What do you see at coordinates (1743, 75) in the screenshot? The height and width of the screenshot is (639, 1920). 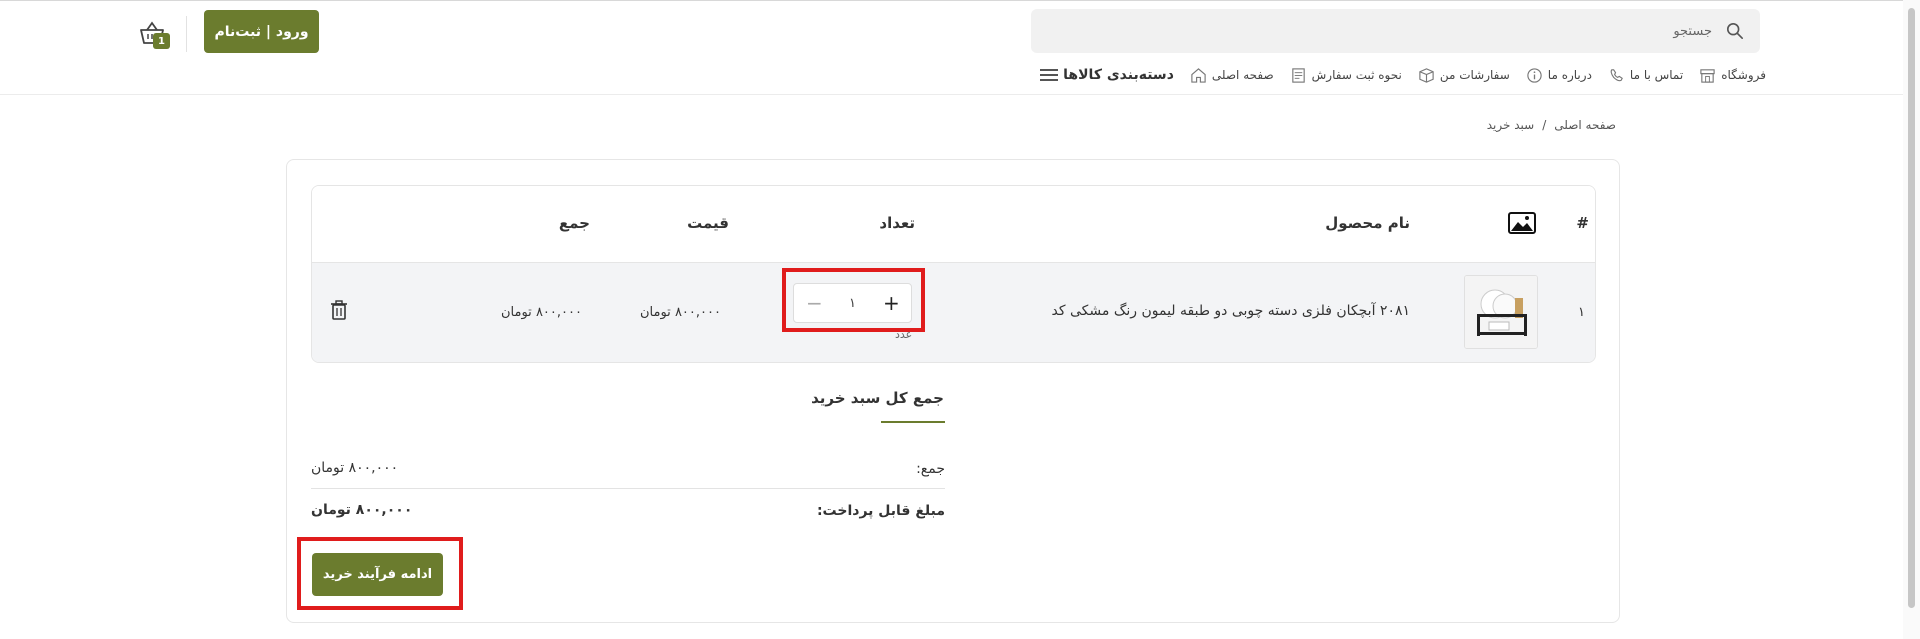 I see `nav-shop-label: فروشگاه` at bounding box center [1743, 75].